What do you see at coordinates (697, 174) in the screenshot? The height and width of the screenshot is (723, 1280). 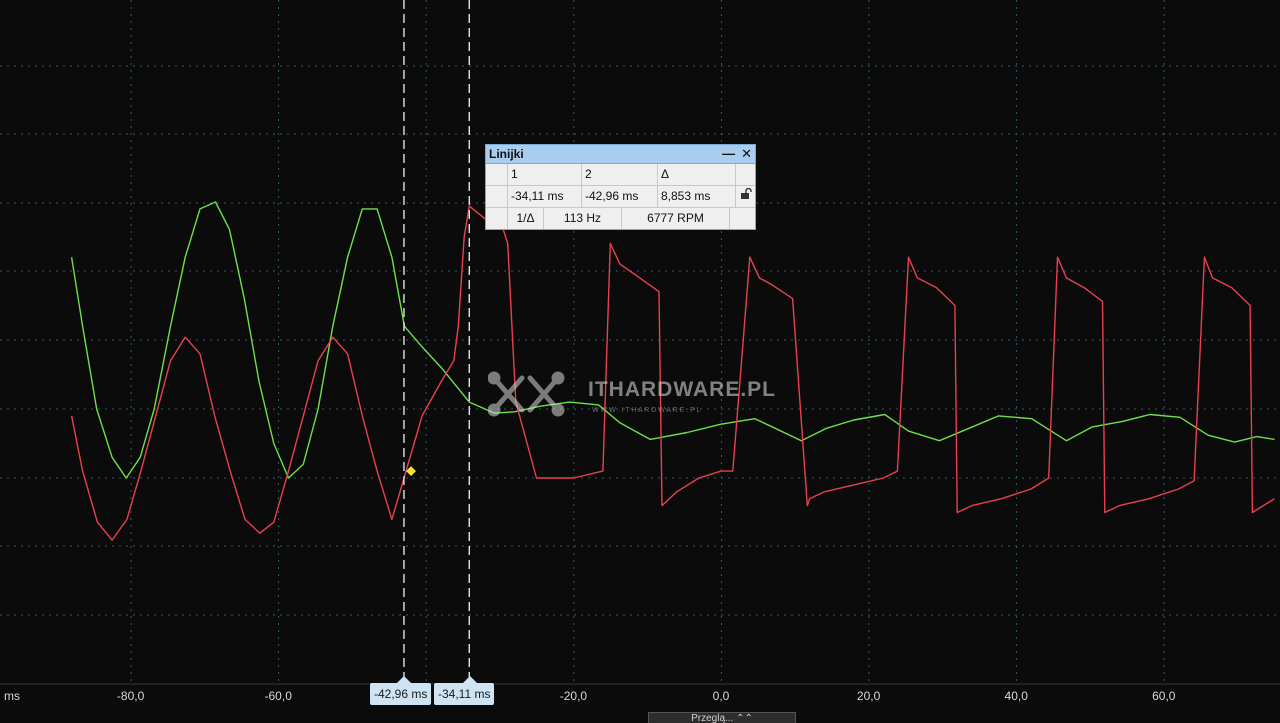 I see `delta-header: Δ` at bounding box center [697, 174].